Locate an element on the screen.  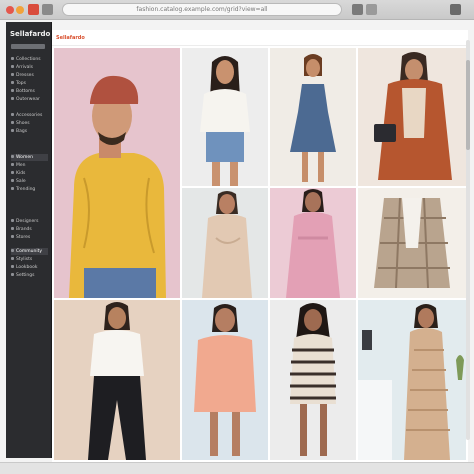
sidebar-item-bags: Bags is located at coordinates (29, 131).